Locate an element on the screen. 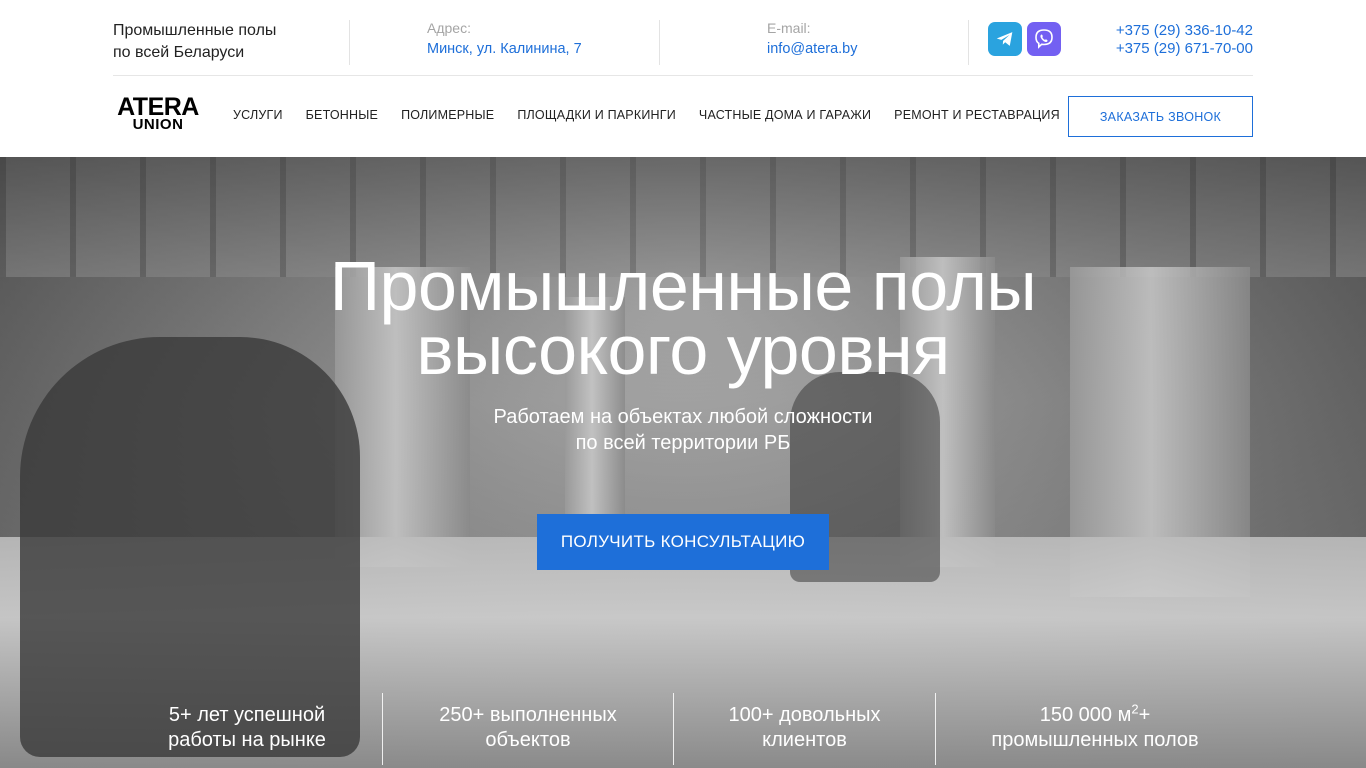  nav-item-repair: РЕМОНТ И РЕСТАВРАЦИЯ is located at coordinates (977, 115).